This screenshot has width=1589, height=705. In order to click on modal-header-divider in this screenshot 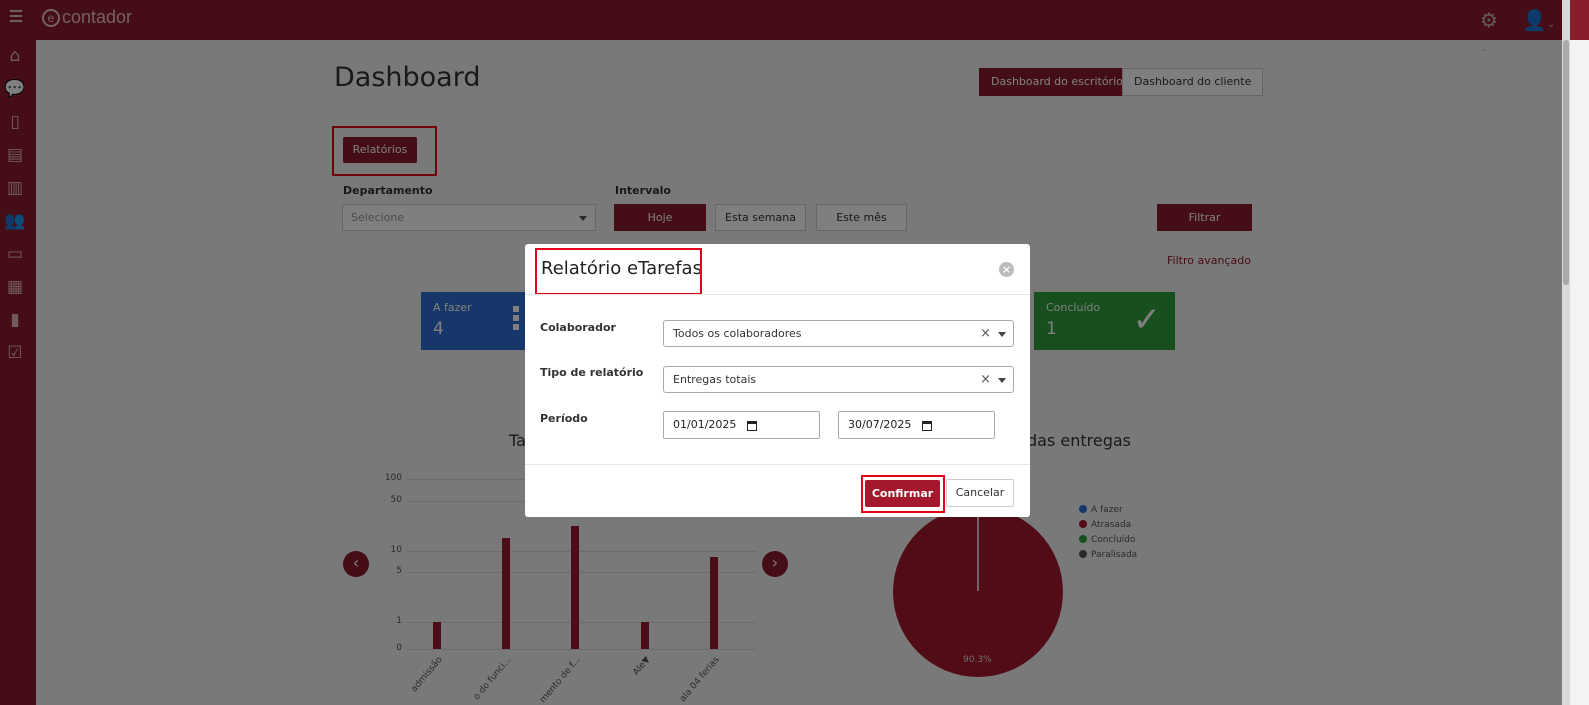, I will do `click(777, 294)`.